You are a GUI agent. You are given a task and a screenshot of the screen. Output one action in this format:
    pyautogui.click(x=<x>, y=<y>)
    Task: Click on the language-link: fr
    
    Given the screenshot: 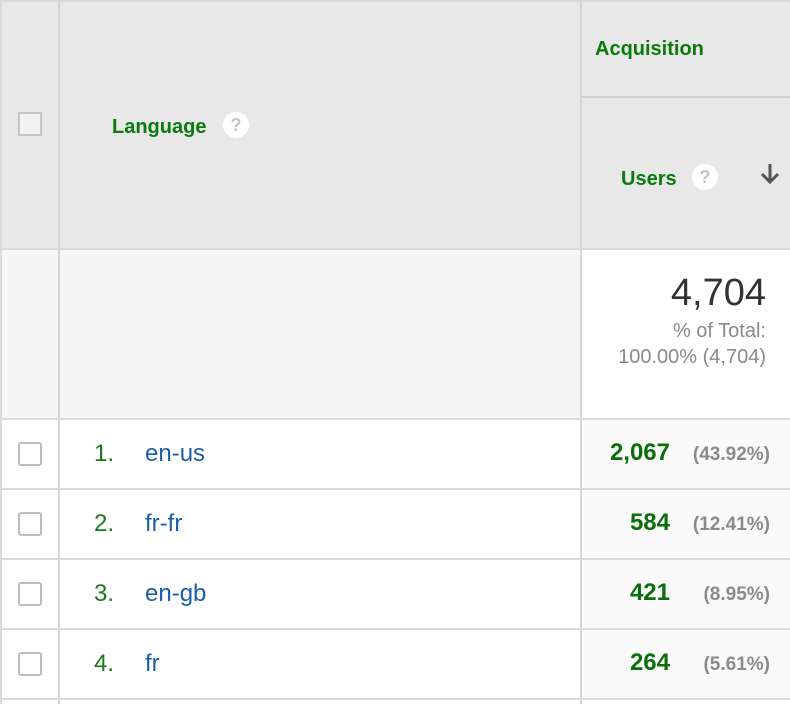 What is the action you would take?
    pyautogui.click(x=152, y=664)
    